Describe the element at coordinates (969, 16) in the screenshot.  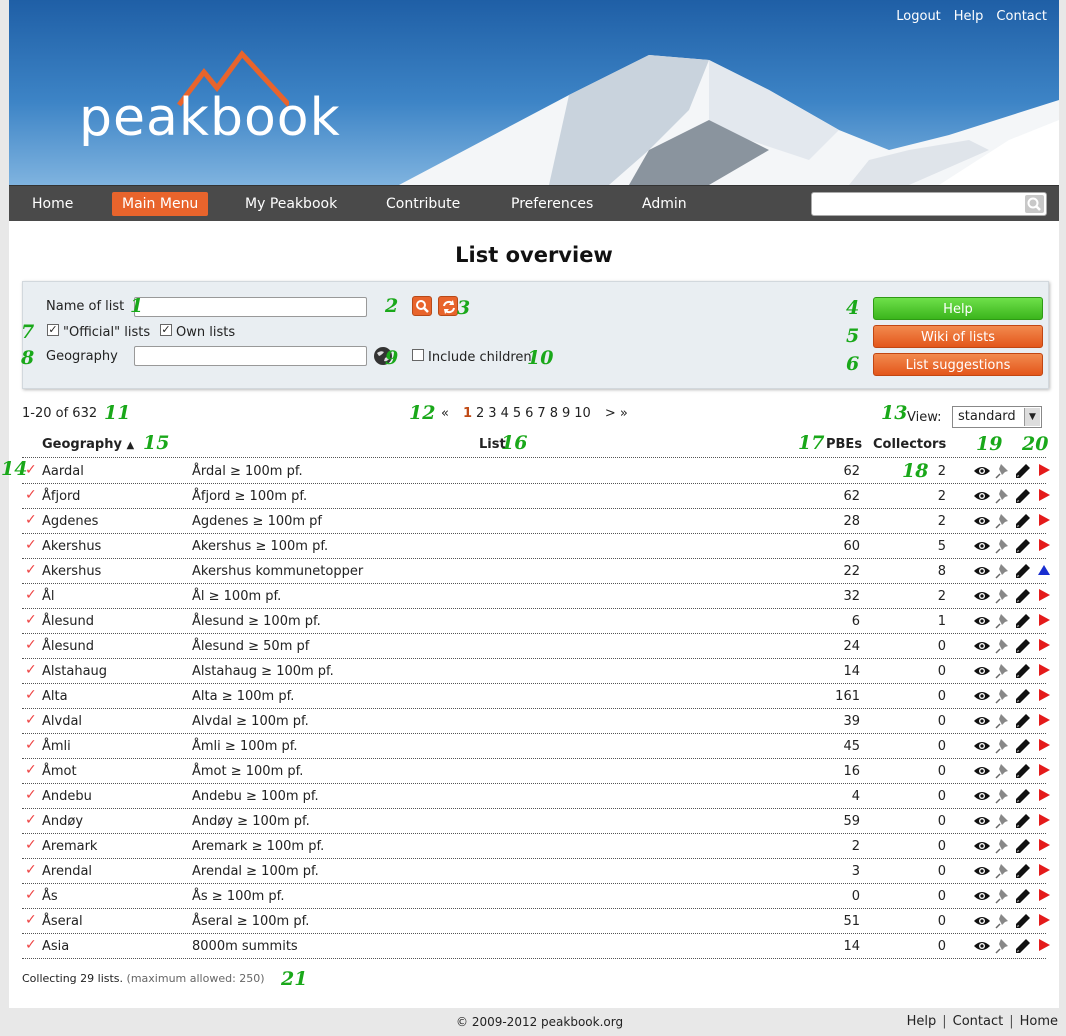
I see `help-link: Help` at that location.